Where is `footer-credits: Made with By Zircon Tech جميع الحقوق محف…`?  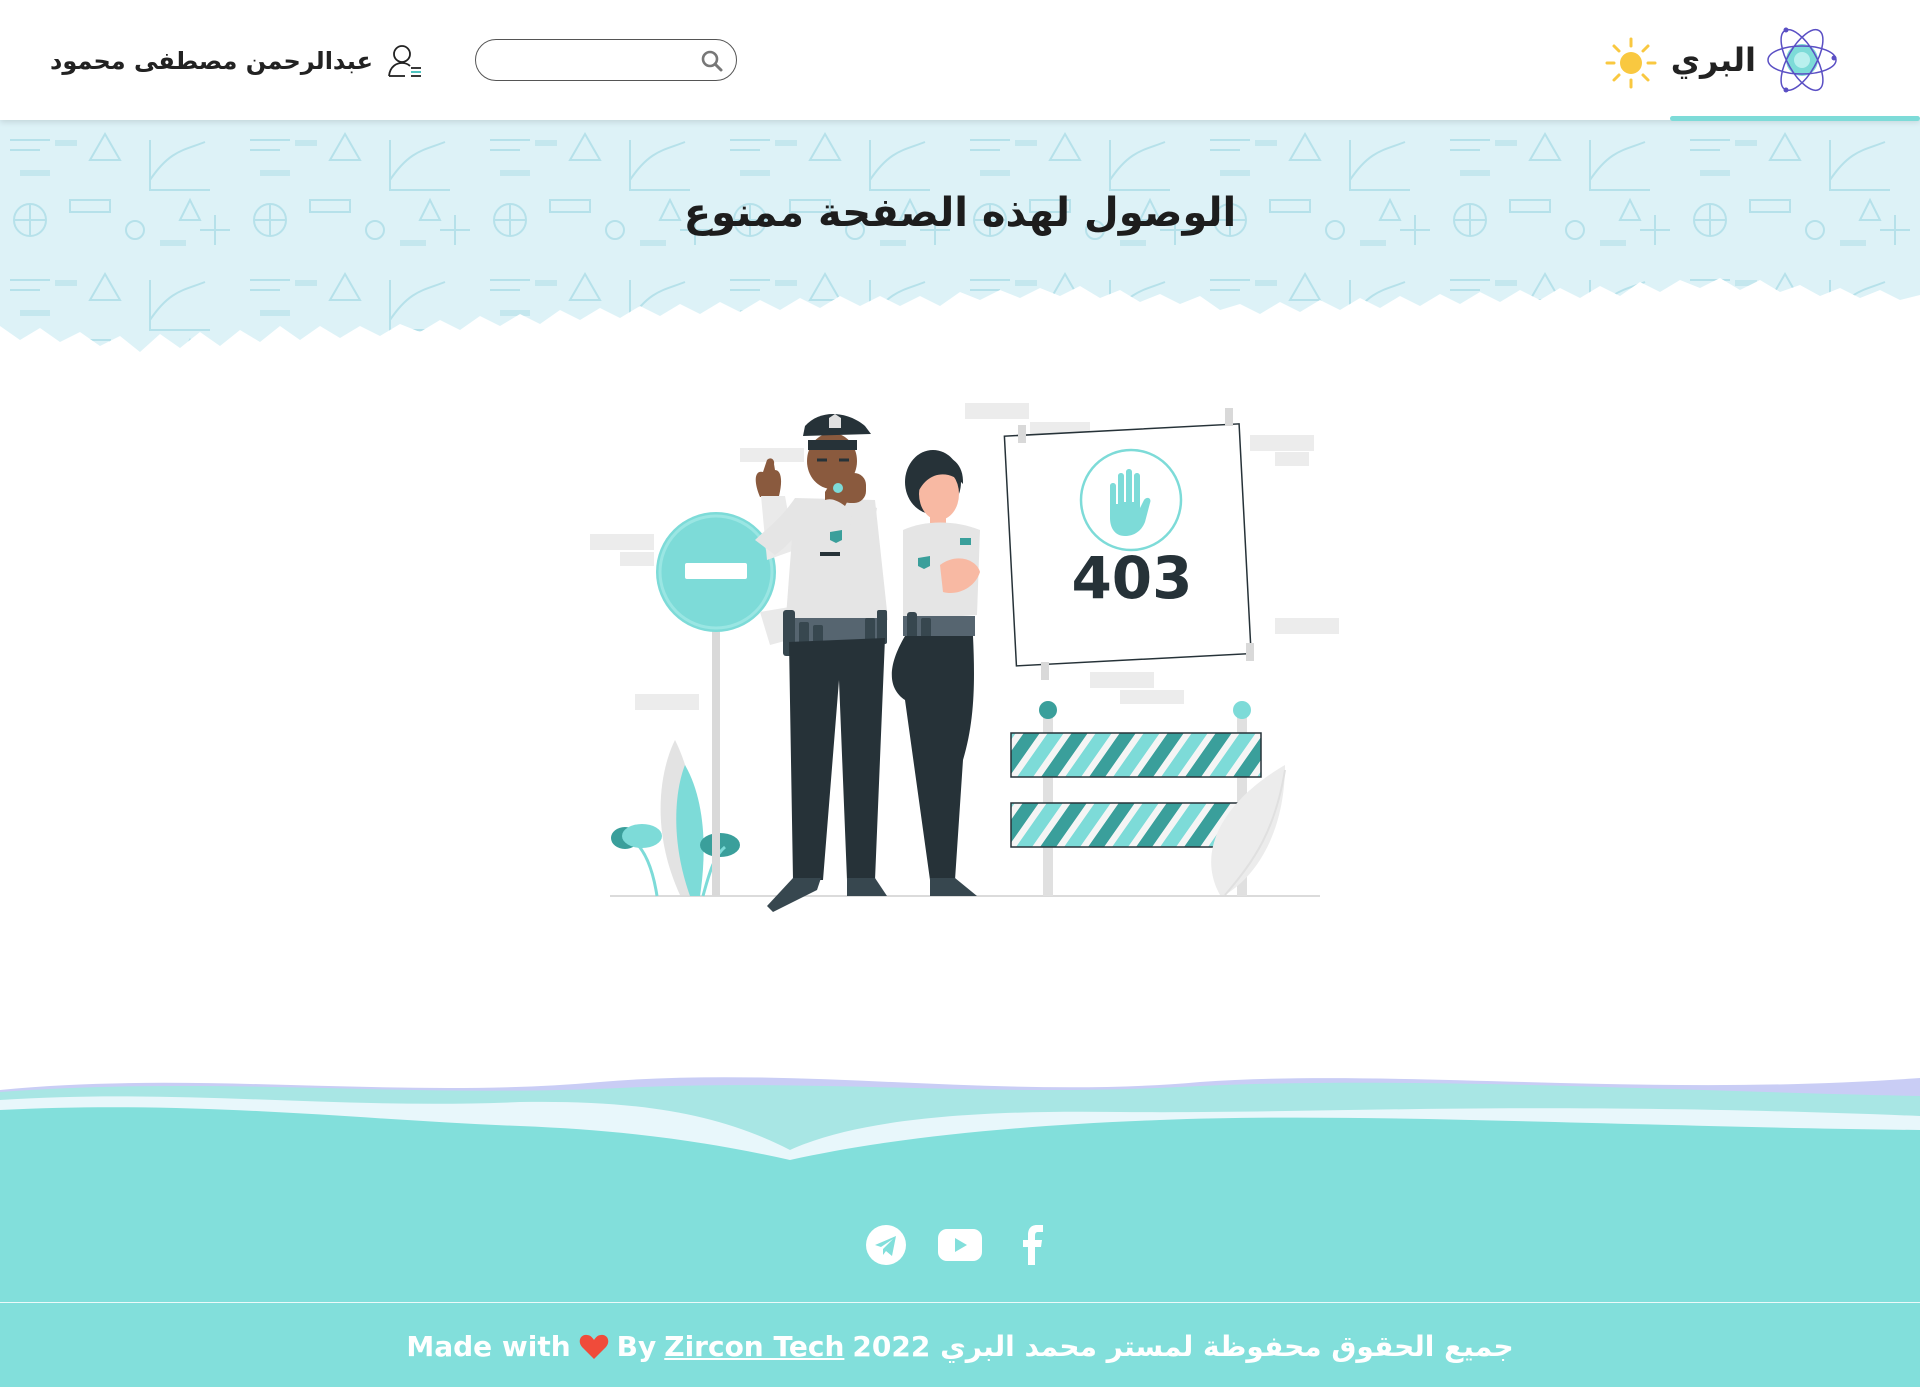
footer-credits: Made with By Zircon Tech جميع الحقوق محف… is located at coordinates (960, 1346).